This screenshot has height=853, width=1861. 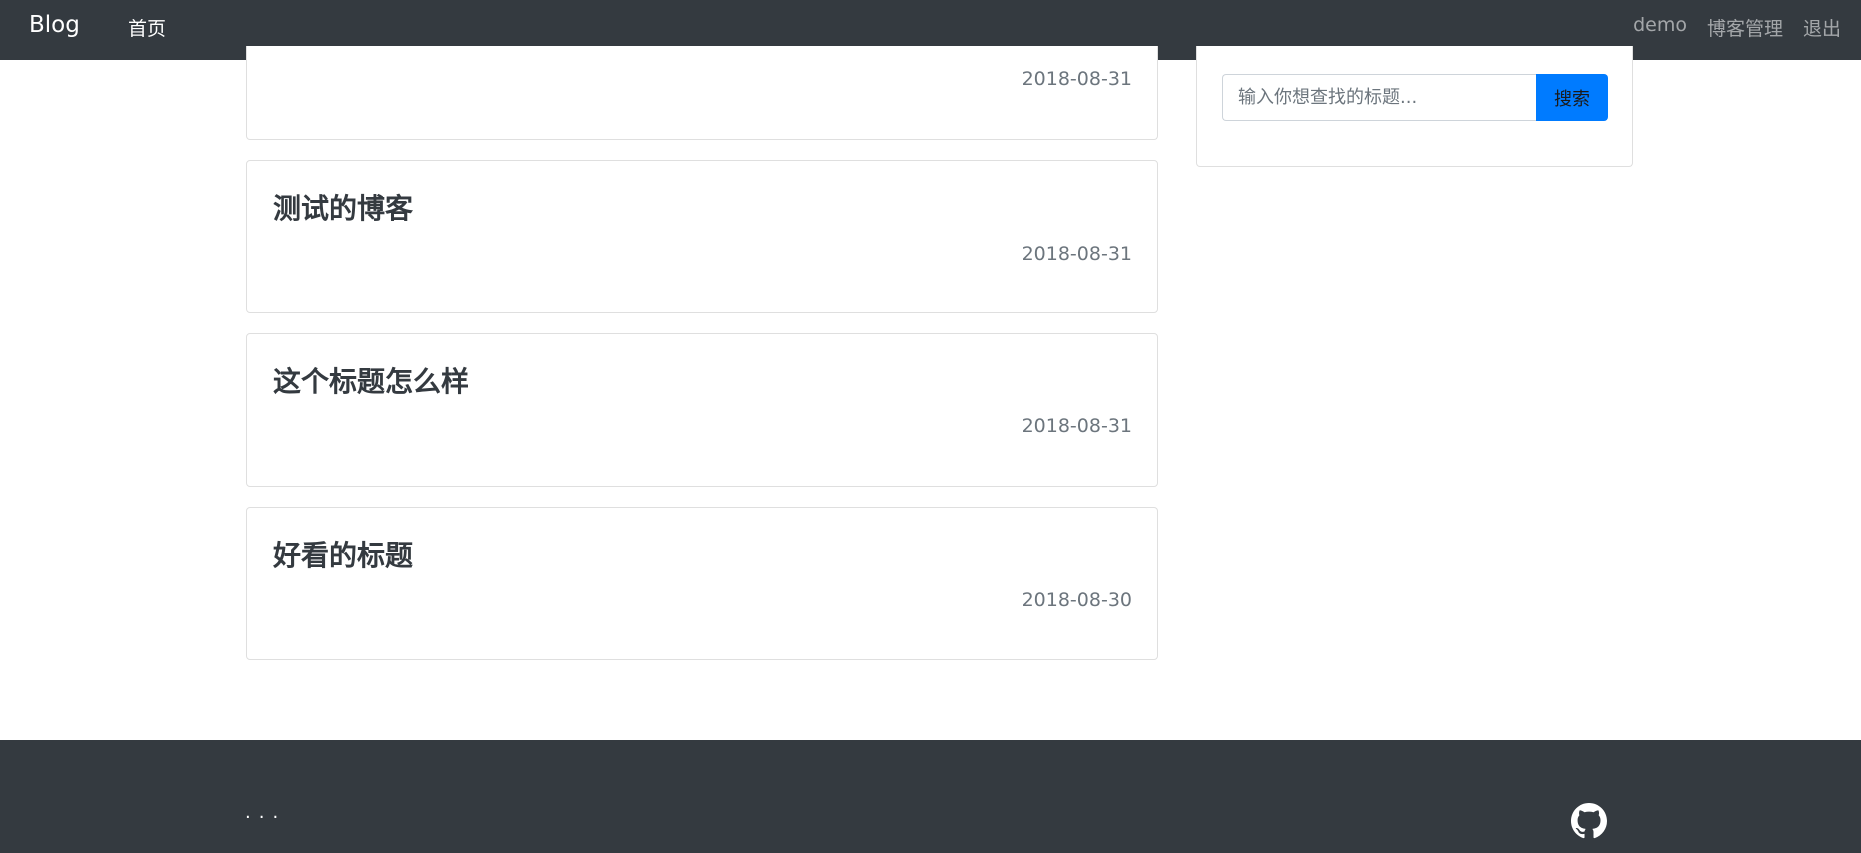 I want to click on brand-link: Blog, so click(x=54, y=25).